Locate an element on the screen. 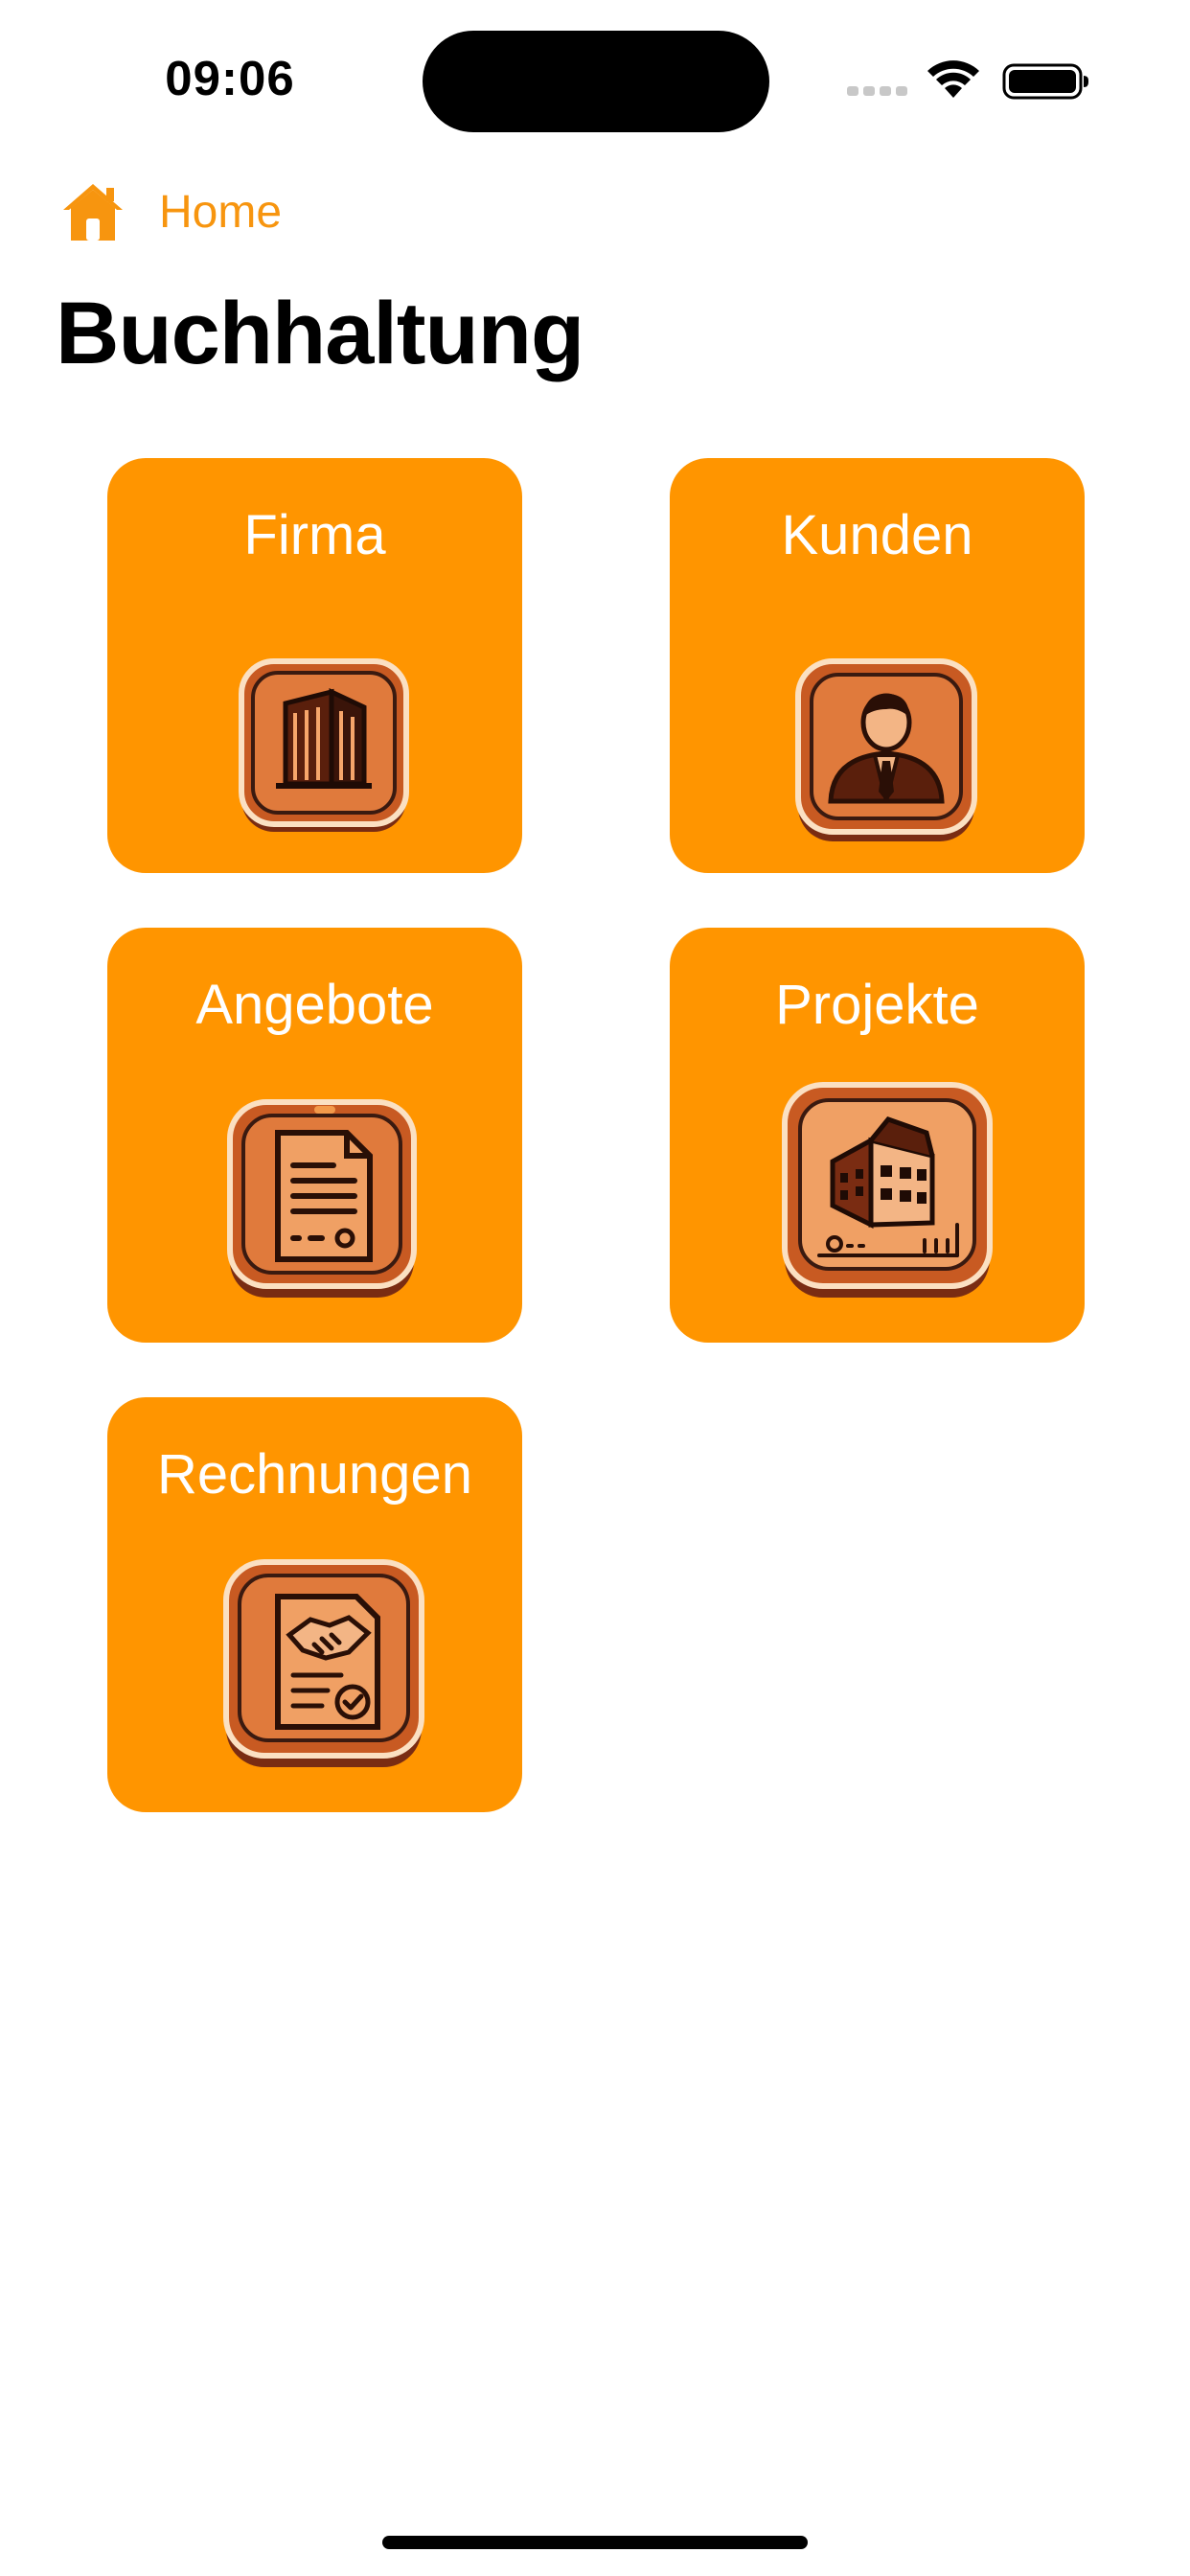 This screenshot has width=1190, height=2576. tile-label: Firma is located at coordinates (315, 535).